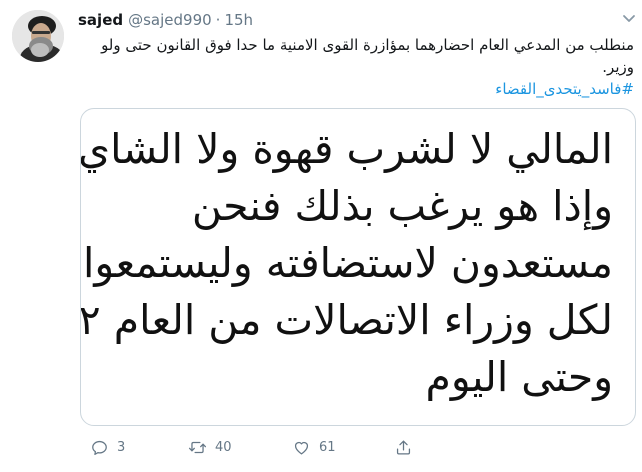  I want to click on retweet-icon, so click(197, 447).